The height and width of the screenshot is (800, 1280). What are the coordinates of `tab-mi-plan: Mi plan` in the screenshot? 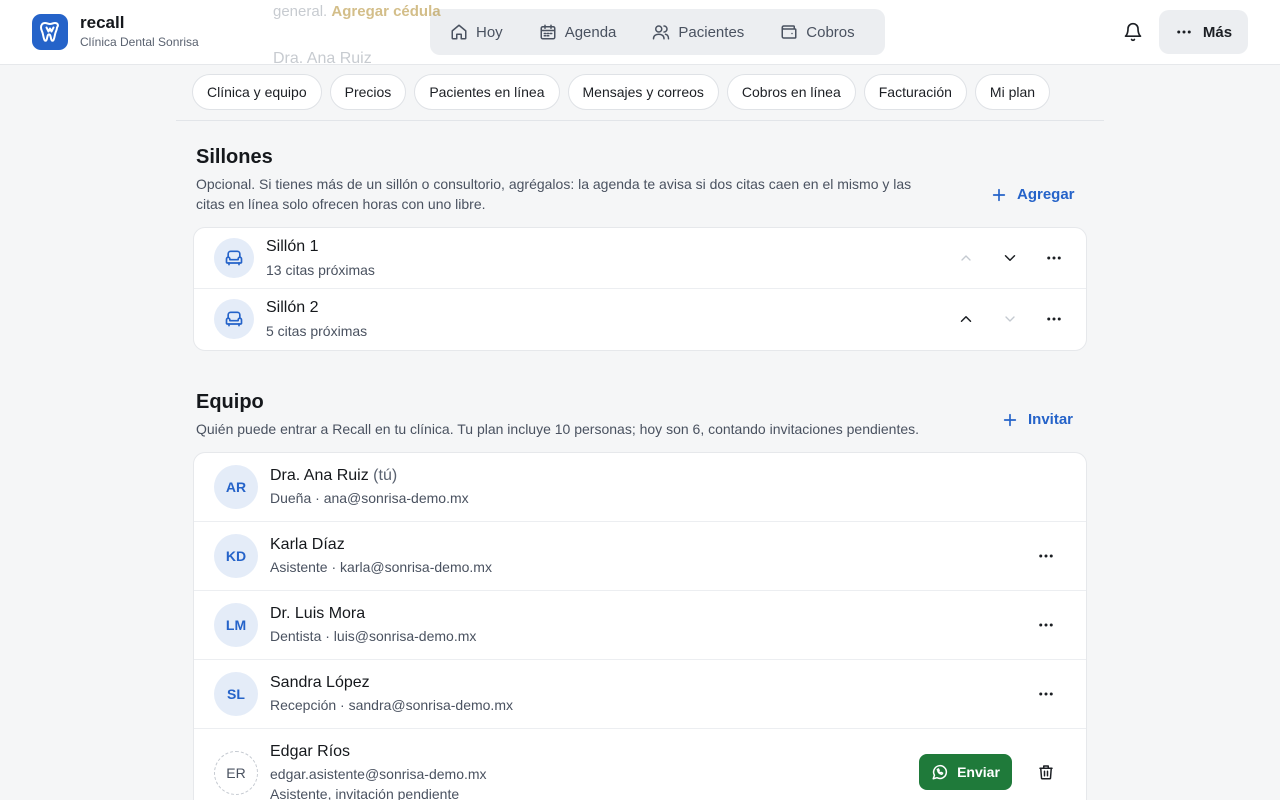 It's located at (1012, 92).